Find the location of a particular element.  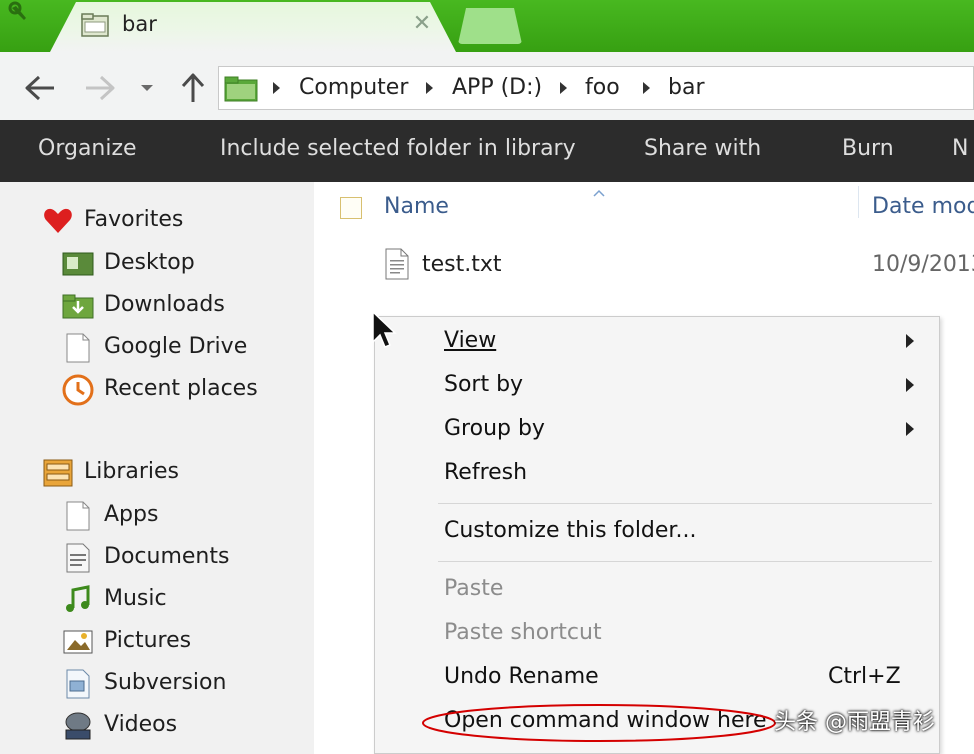

menu-item-refresh: Refresh is located at coordinates (485, 472).